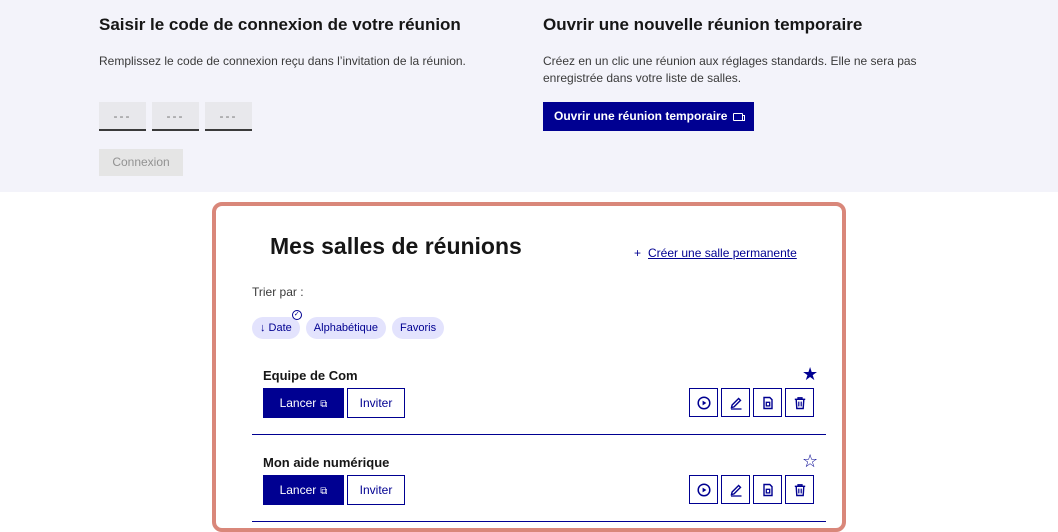 Image resolution: width=1058 pixels, height=532 pixels. Describe the element at coordinates (396, 246) in the screenshot. I see `rooms-title: Mes salles de réunions` at that location.